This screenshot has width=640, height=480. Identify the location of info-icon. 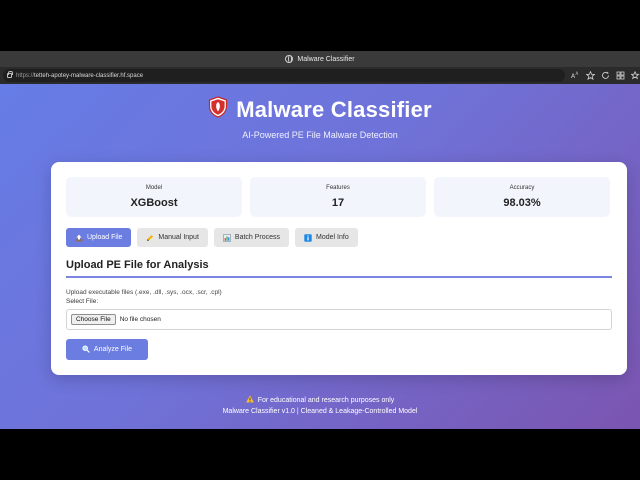
(308, 237).